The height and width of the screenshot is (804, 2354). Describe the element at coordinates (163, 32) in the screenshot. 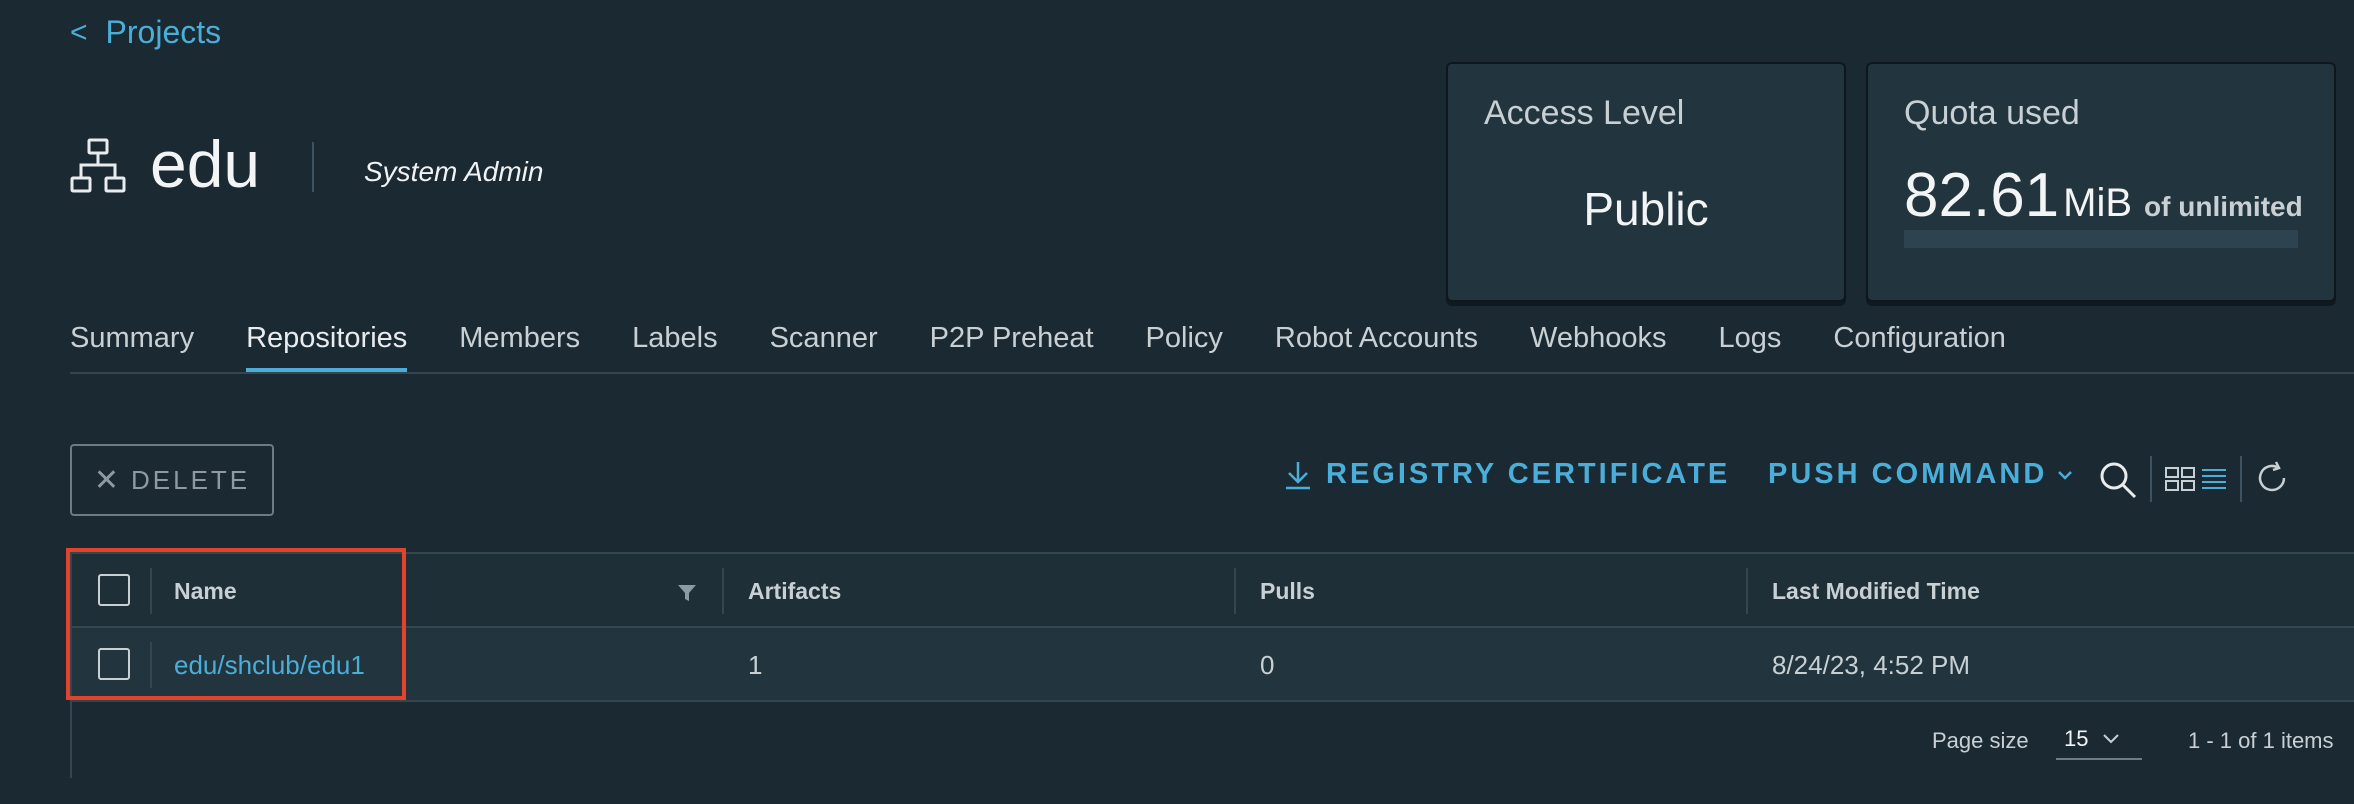

I see `breadcrumb-label: Projects` at that location.